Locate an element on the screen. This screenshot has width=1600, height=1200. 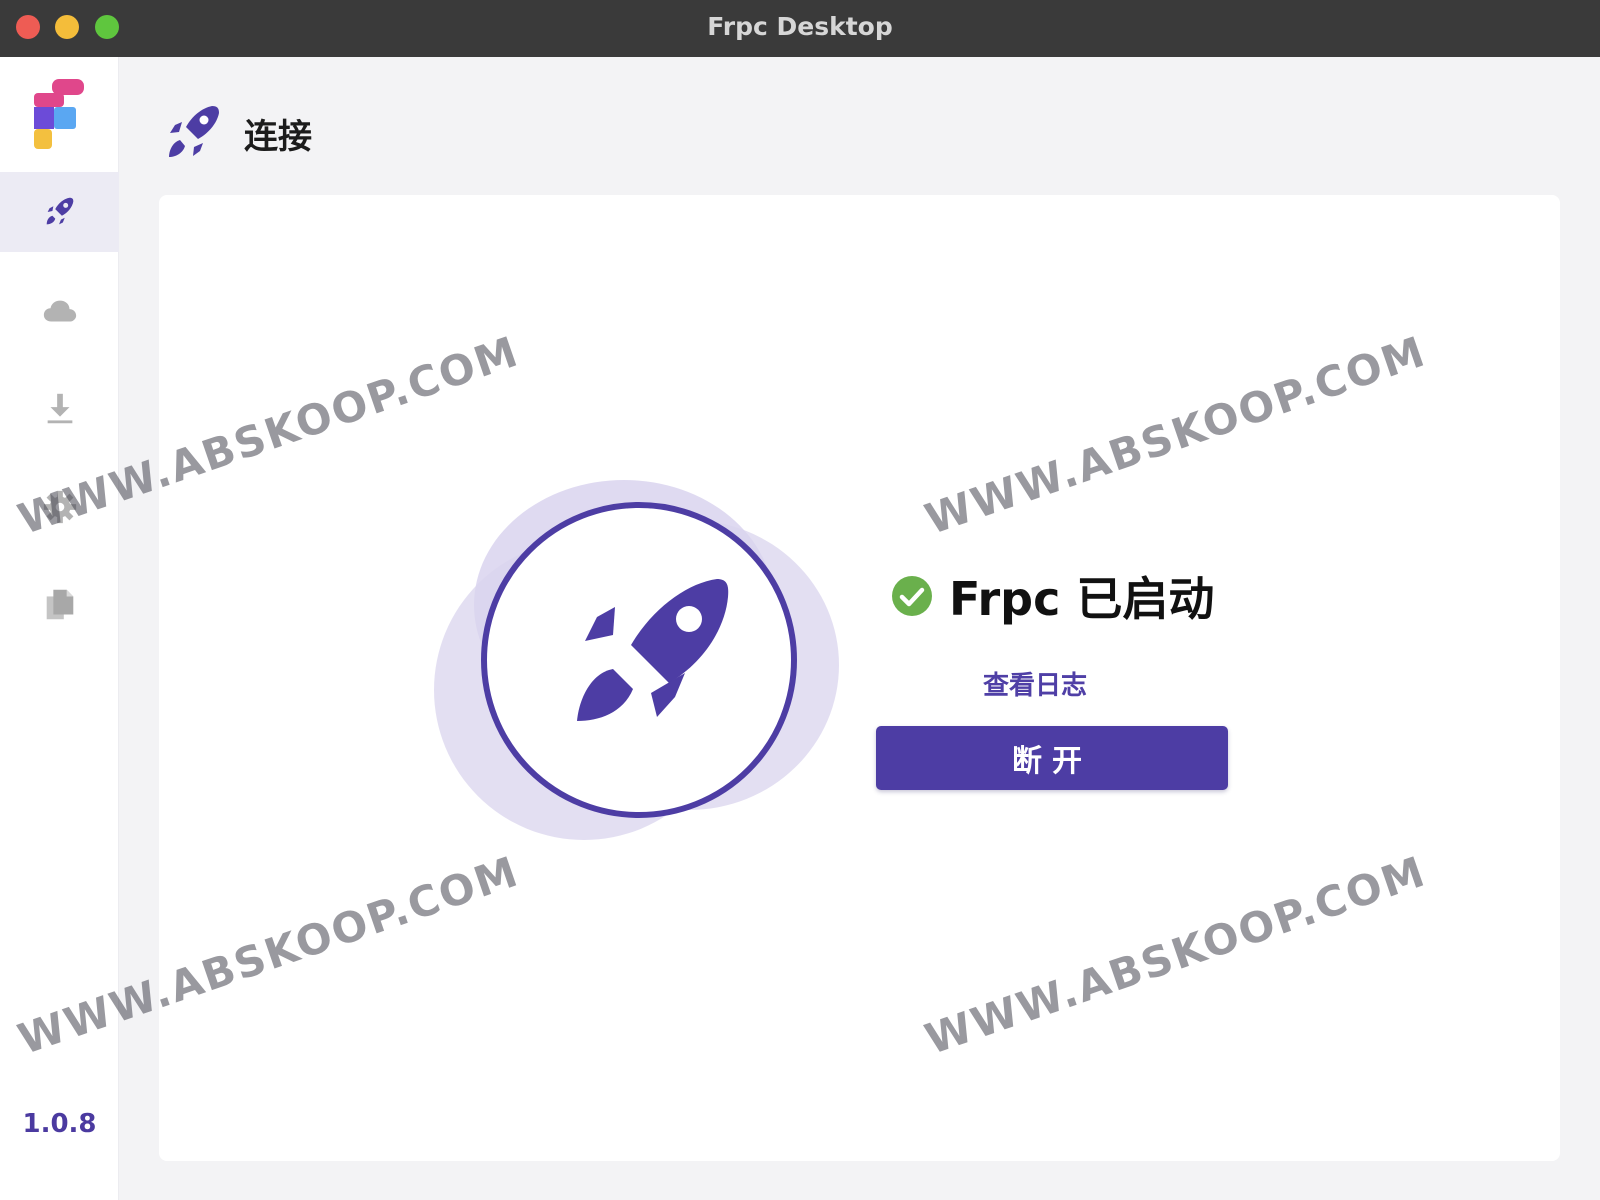
view-log-link: 查看日志 is located at coordinates (1035, 683).